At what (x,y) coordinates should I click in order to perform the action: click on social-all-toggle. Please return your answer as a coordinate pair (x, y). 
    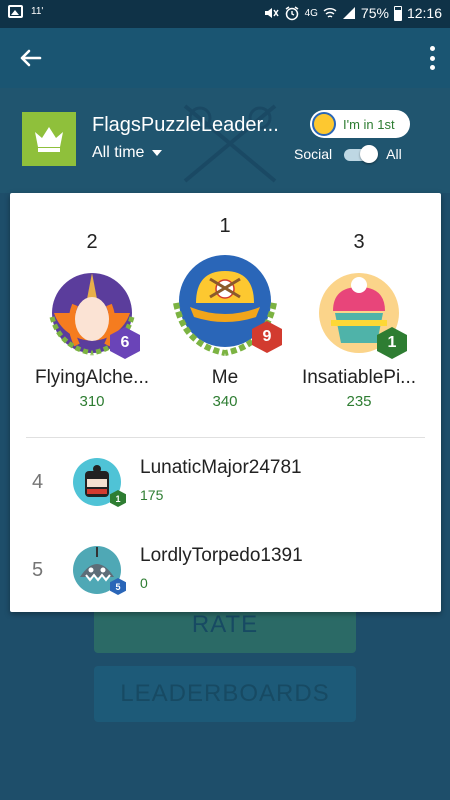
    Looking at the image, I should click on (360, 154).